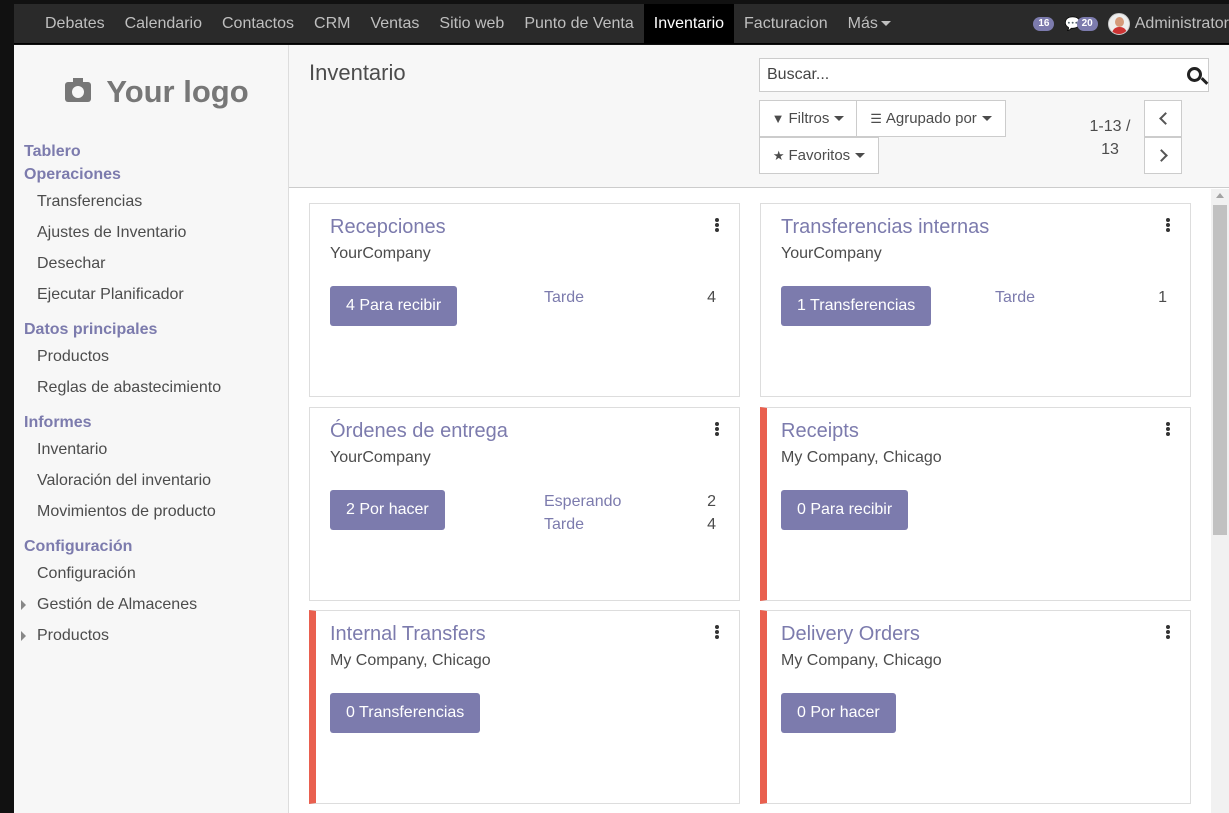 The width and height of the screenshot is (1229, 813). Describe the element at coordinates (1110, 138) in the screenshot. I see `pager-value: 1-13 / 13` at that location.